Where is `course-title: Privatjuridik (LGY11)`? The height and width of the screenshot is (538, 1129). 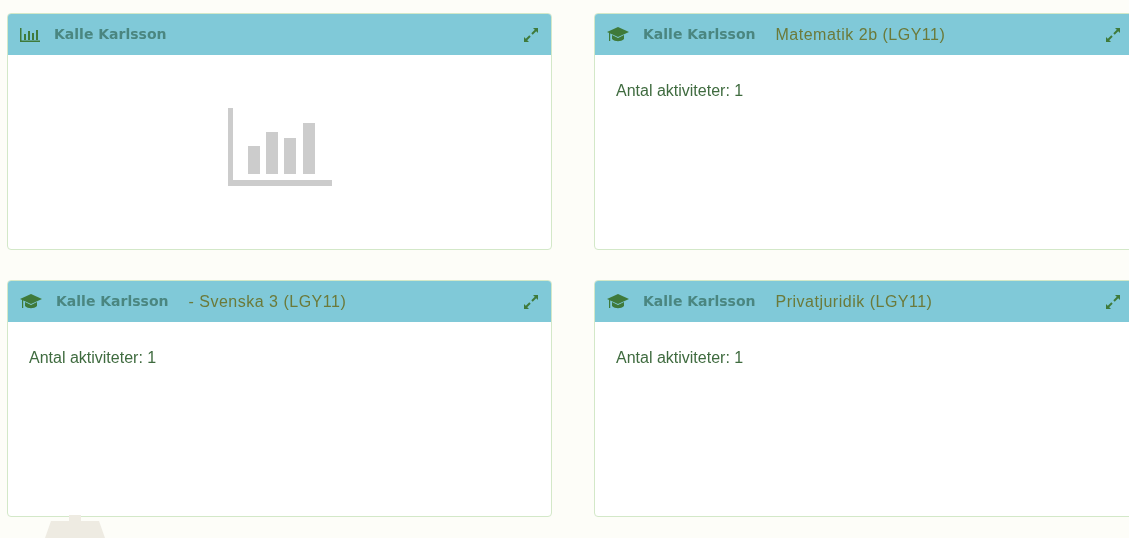
course-title: Privatjuridik (LGY11) is located at coordinates (854, 301).